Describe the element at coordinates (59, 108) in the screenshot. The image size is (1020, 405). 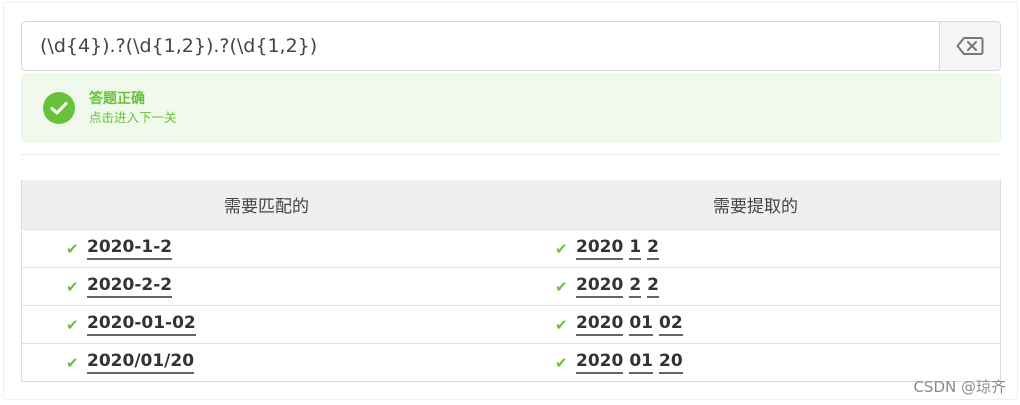
I see `check-circle-icon` at that location.